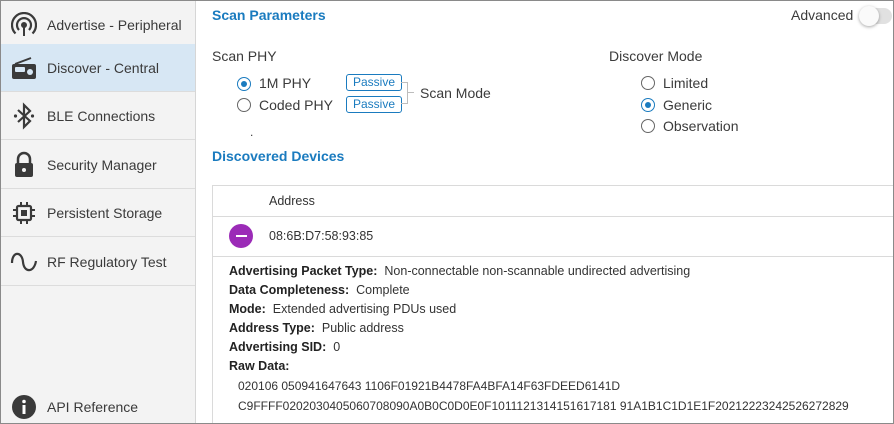  I want to click on detail-key: Raw Data:, so click(259, 366).